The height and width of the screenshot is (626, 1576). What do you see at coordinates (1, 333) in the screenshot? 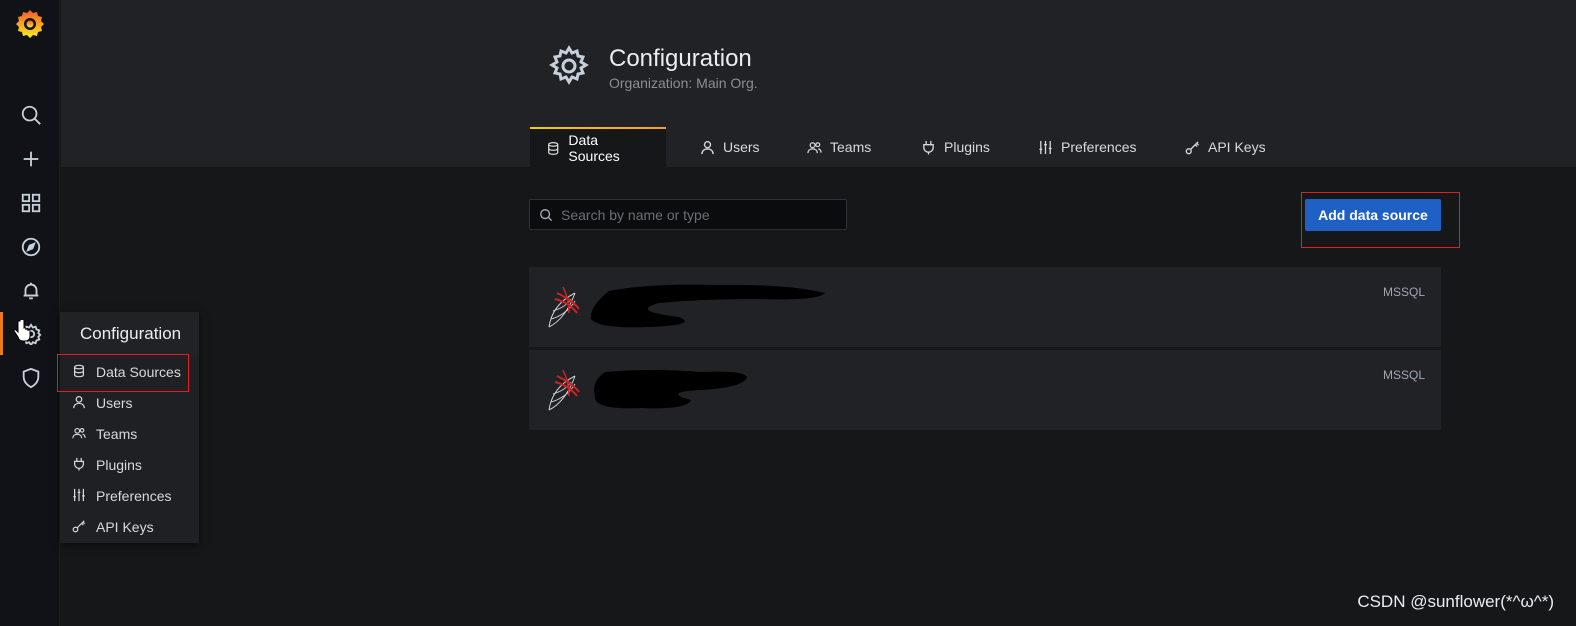
I see `active-indicator` at bounding box center [1, 333].